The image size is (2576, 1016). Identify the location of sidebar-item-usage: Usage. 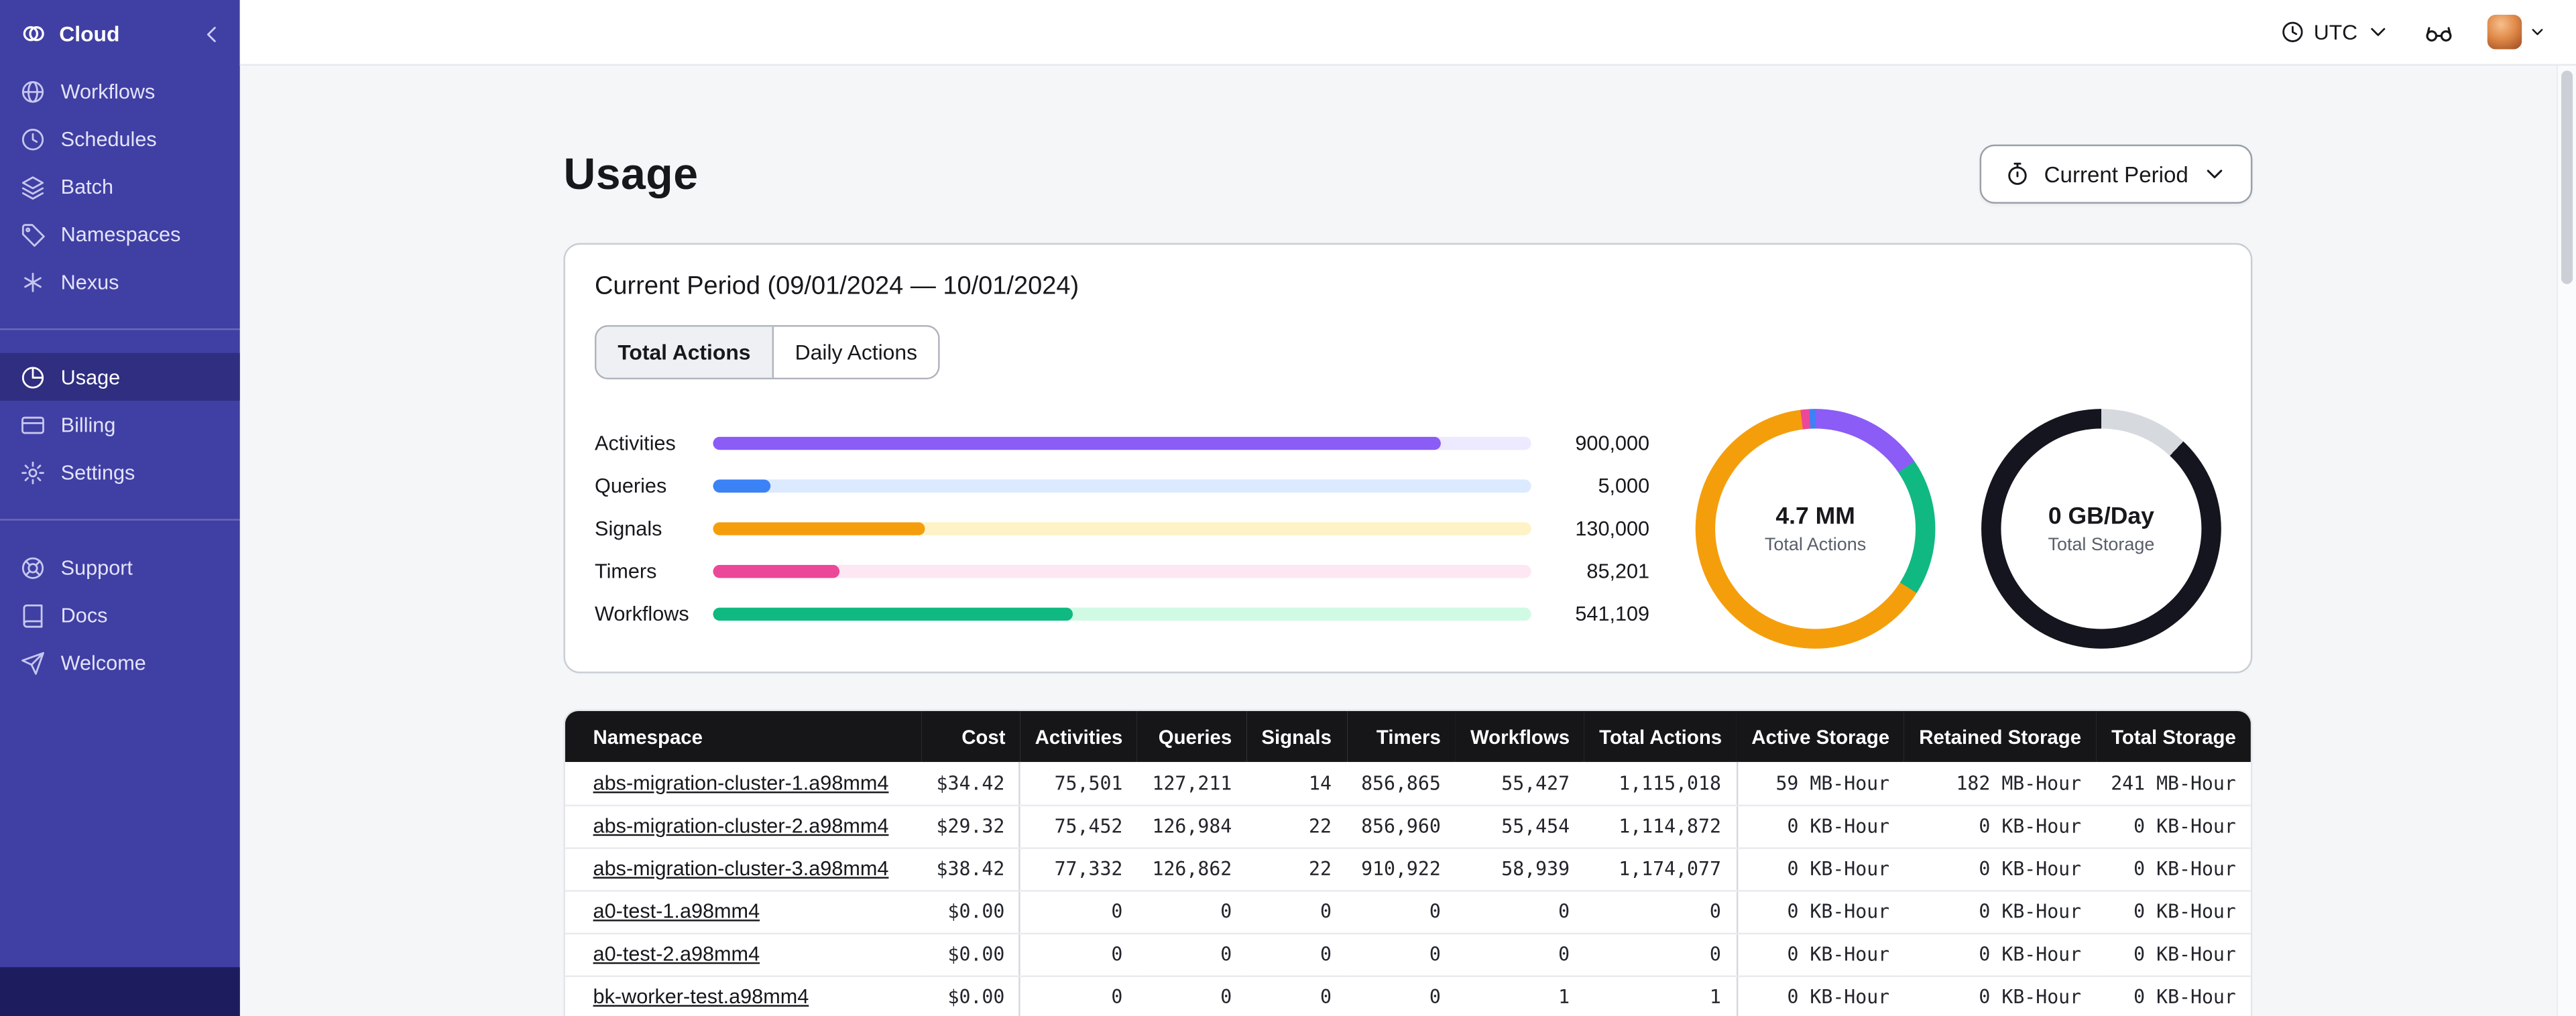
(120, 377).